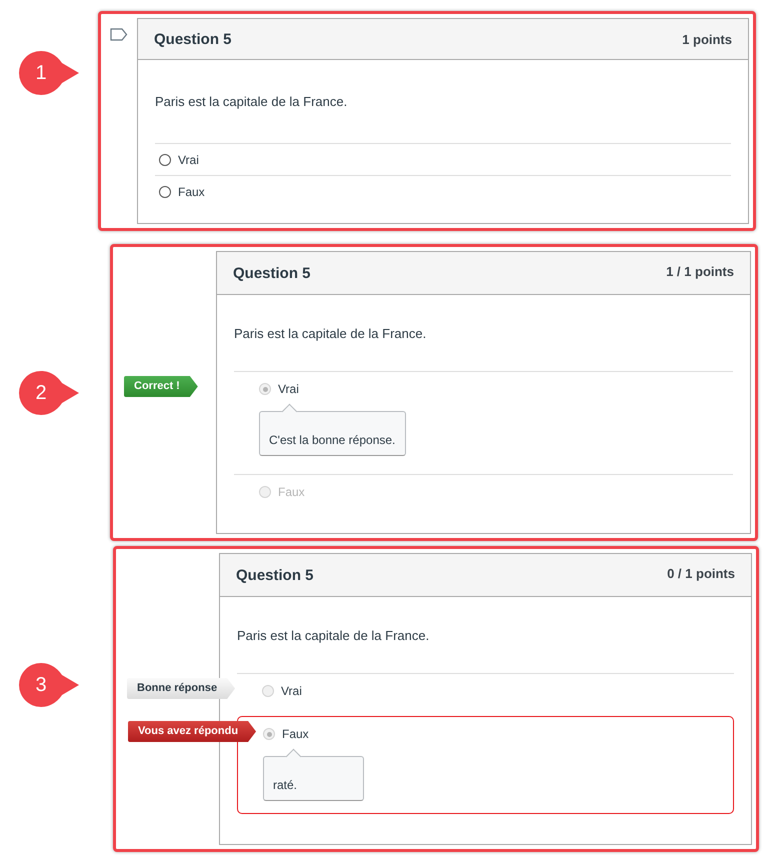  I want to click on answer-tag: Bonne réponse, so click(181, 688).